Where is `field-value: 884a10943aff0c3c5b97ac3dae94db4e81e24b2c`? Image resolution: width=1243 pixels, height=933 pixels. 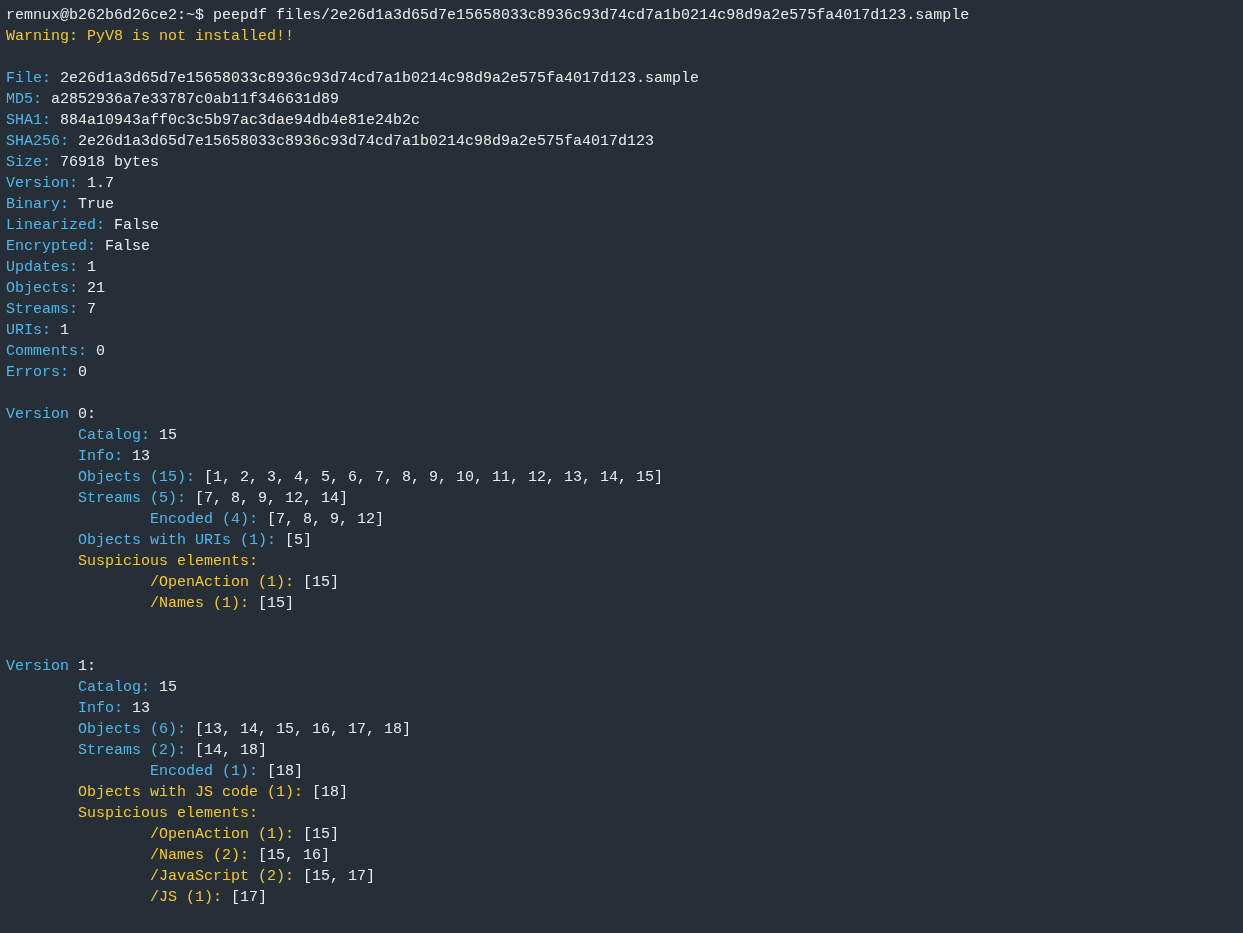
field-value: 884a10943aff0c3c5b97ac3dae94db4e81e24b2c is located at coordinates (240, 121).